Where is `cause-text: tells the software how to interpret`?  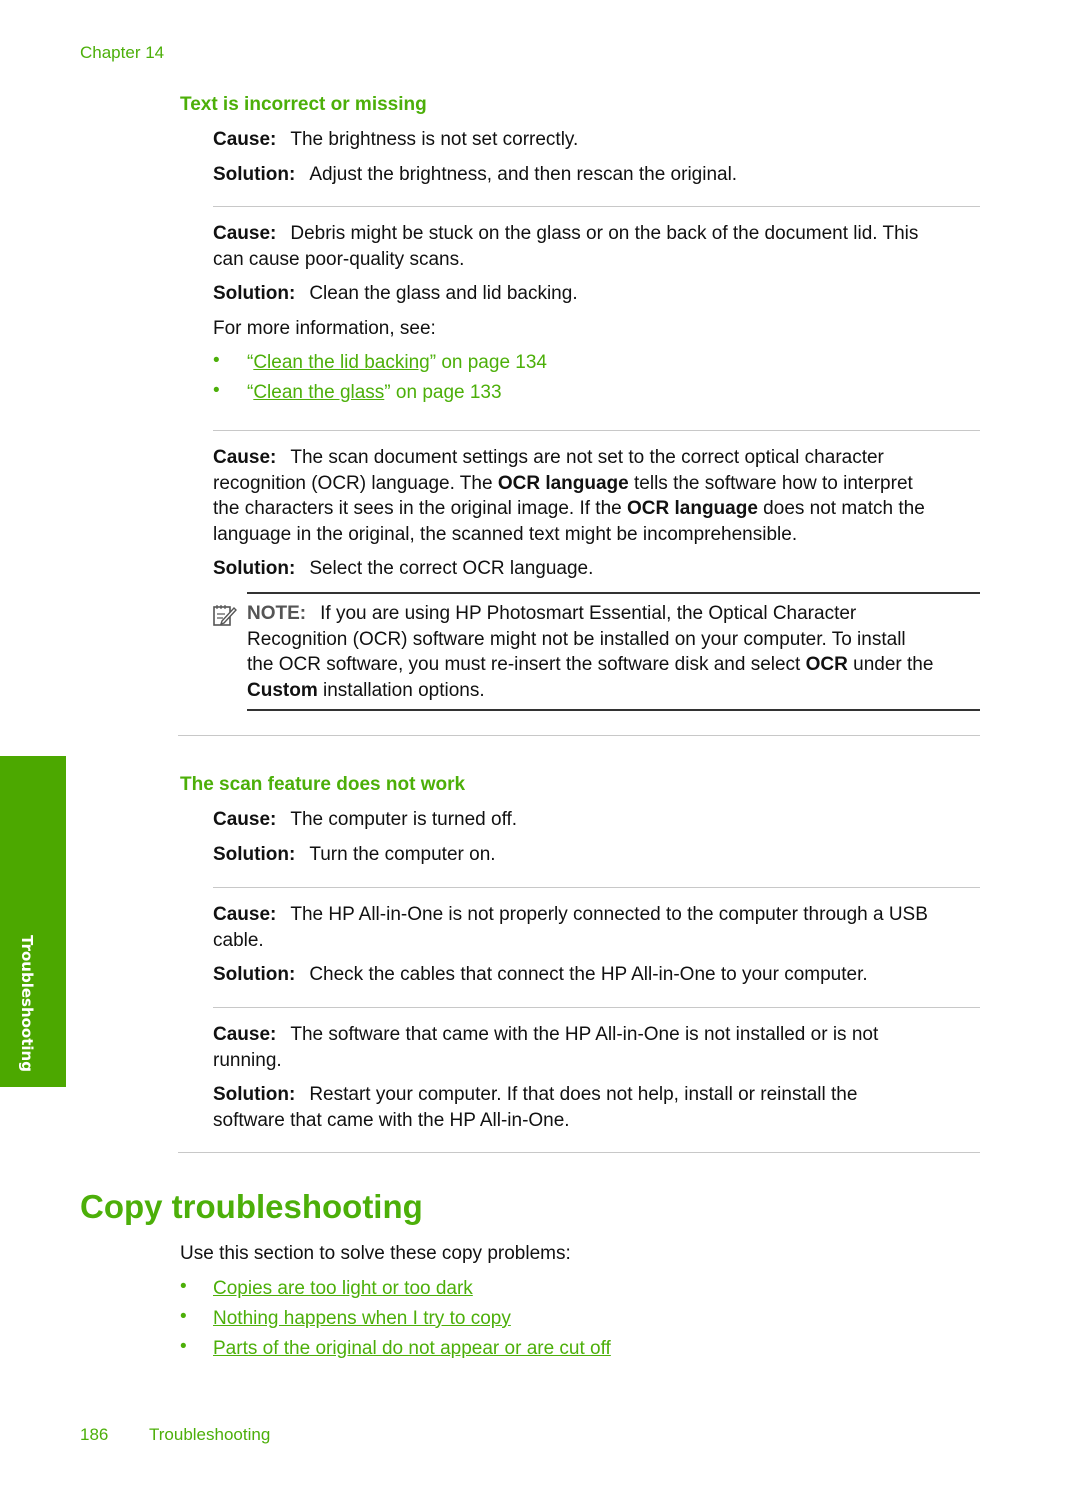 cause-text: tells the software how to interpret is located at coordinates (770, 483).